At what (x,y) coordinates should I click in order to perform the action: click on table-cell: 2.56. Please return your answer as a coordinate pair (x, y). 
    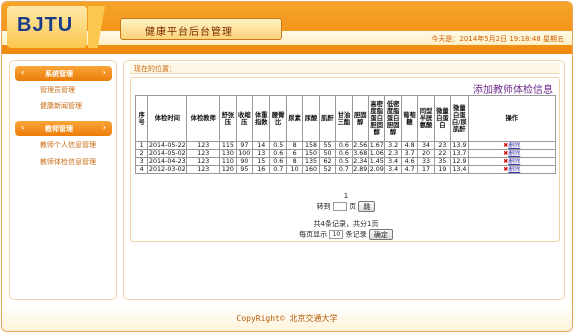
    Looking at the image, I should click on (360, 145).